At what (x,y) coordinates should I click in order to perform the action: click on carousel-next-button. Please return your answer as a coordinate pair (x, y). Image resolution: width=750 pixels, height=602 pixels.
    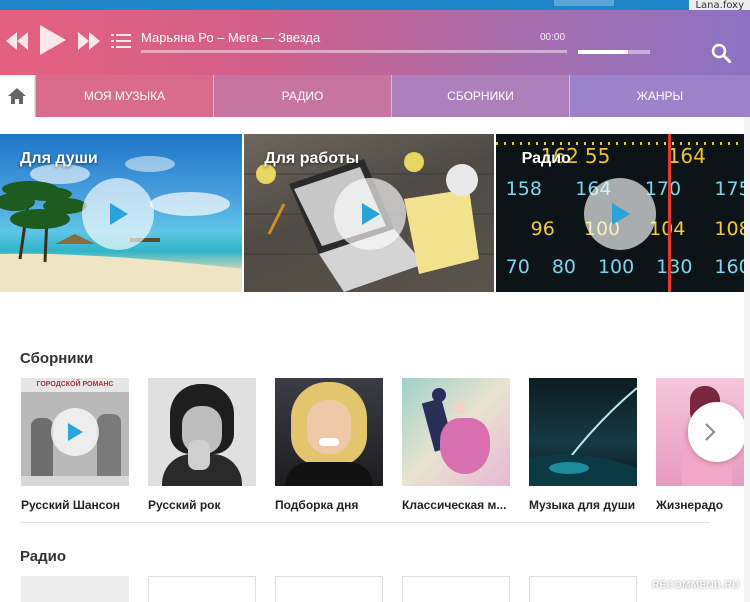
    Looking at the image, I should click on (717, 432).